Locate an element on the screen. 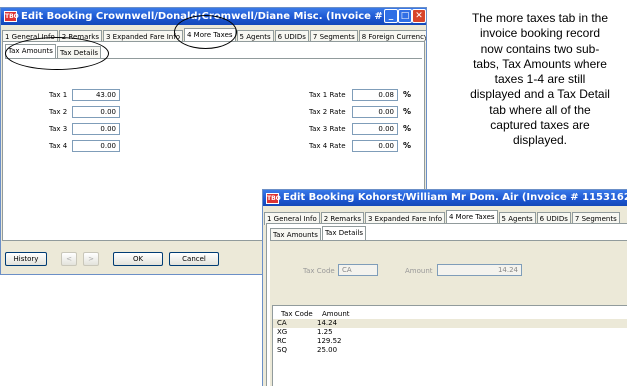 The height and width of the screenshot is (386, 627). row-tax-code: RC is located at coordinates (282, 341).